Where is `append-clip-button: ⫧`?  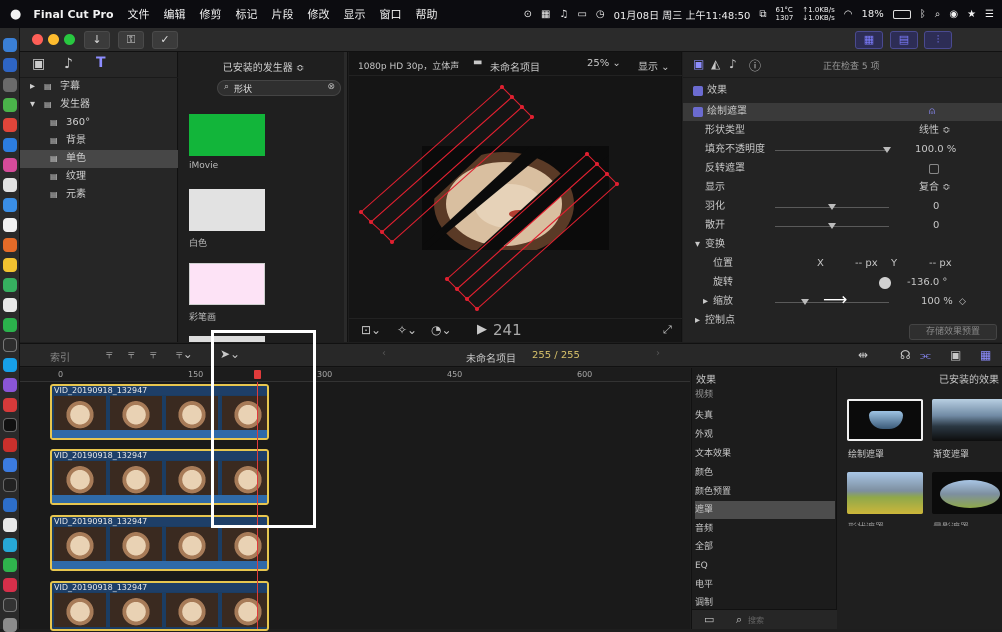 append-clip-button: ⫧ is located at coordinates (153, 354).